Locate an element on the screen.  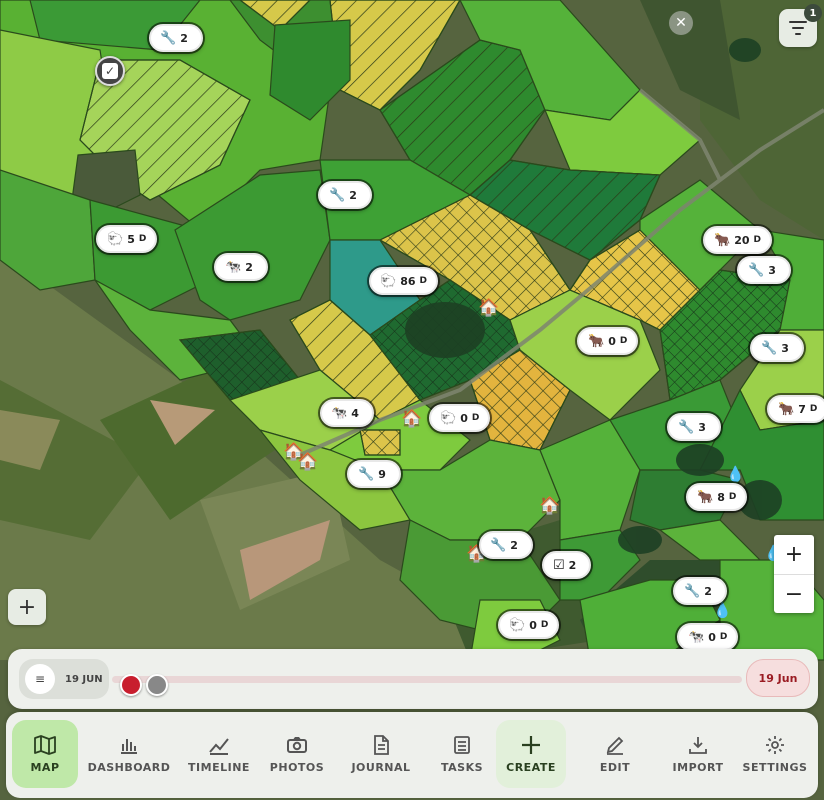
zoom-in-button: + is located at coordinates (794, 555).